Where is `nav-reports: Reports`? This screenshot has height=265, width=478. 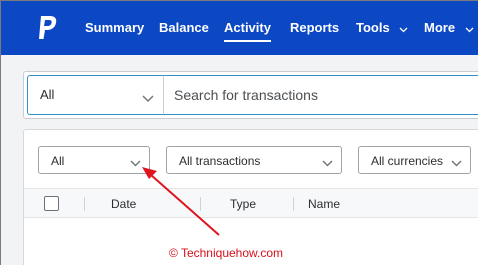
nav-reports: Reports is located at coordinates (314, 29).